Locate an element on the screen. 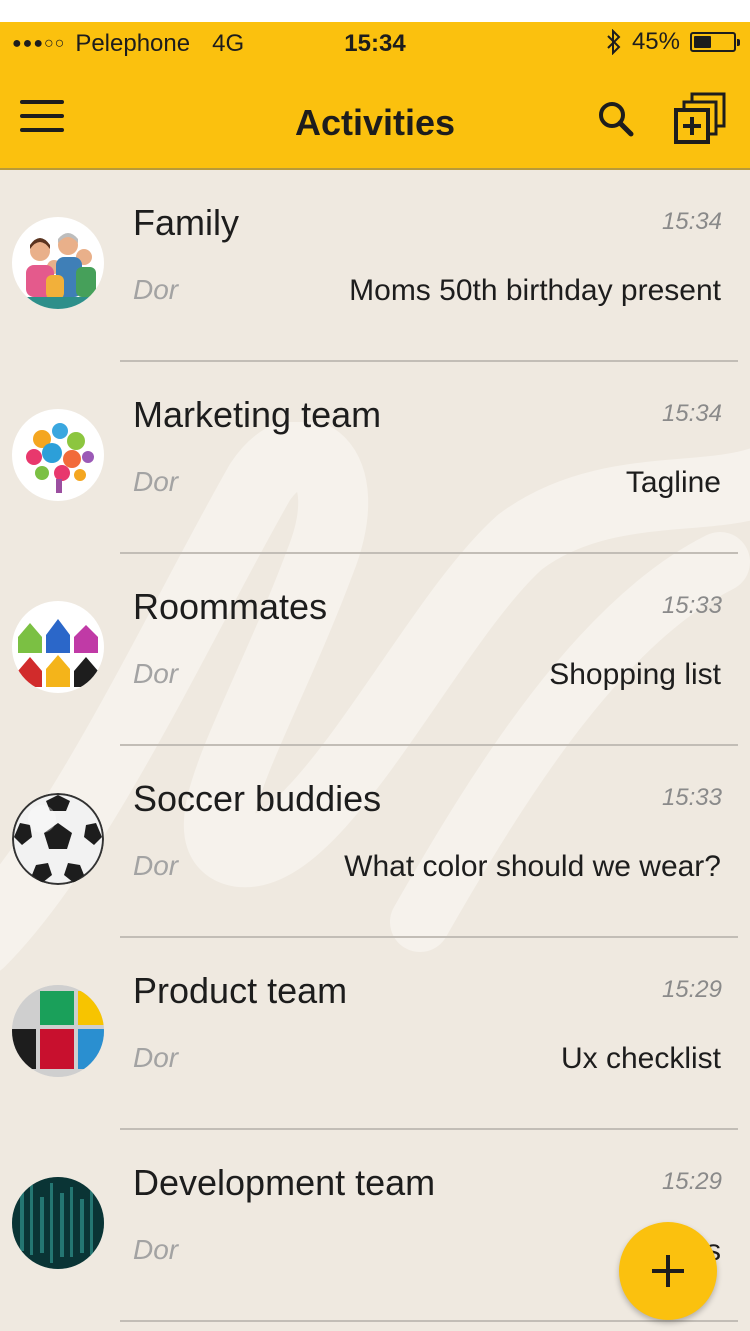 Image resolution: width=750 pixels, height=1331 pixels. activity-name: Family is located at coordinates (186, 222).